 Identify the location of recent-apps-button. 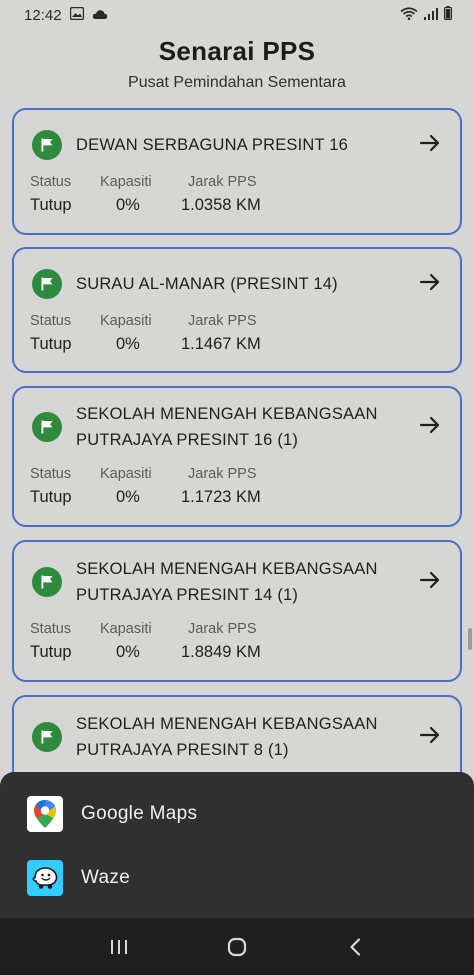
(119, 947).